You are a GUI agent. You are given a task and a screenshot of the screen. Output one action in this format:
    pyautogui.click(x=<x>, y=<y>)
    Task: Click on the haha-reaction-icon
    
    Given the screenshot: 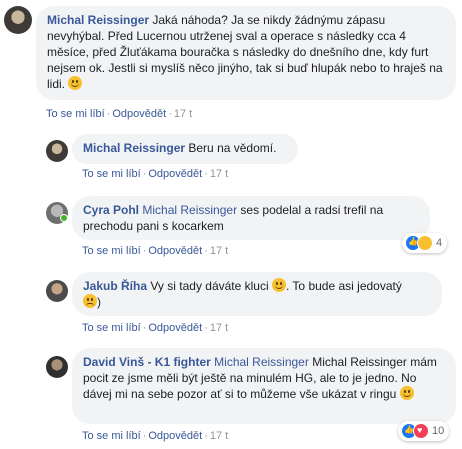 What is the action you would take?
    pyautogui.click(x=425, y=243)
    